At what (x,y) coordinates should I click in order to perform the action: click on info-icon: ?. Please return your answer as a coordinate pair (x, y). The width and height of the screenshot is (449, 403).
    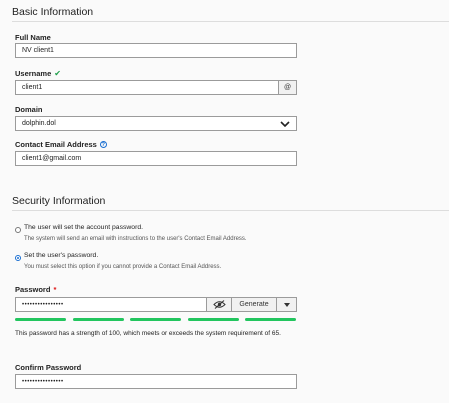
    Looking at the image, I should click on (103, 144).